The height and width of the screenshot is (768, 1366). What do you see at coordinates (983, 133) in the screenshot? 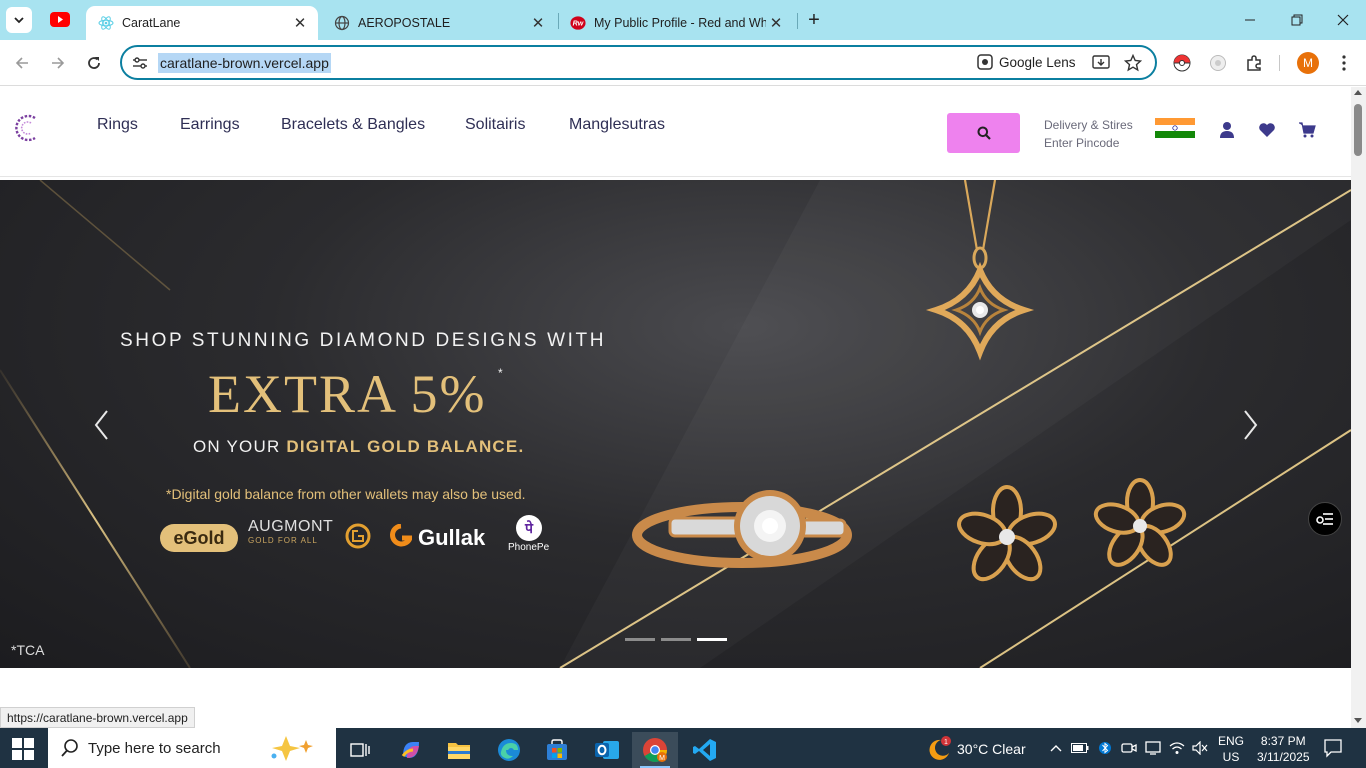
I see `search-button` at bounding box center [983, 133].